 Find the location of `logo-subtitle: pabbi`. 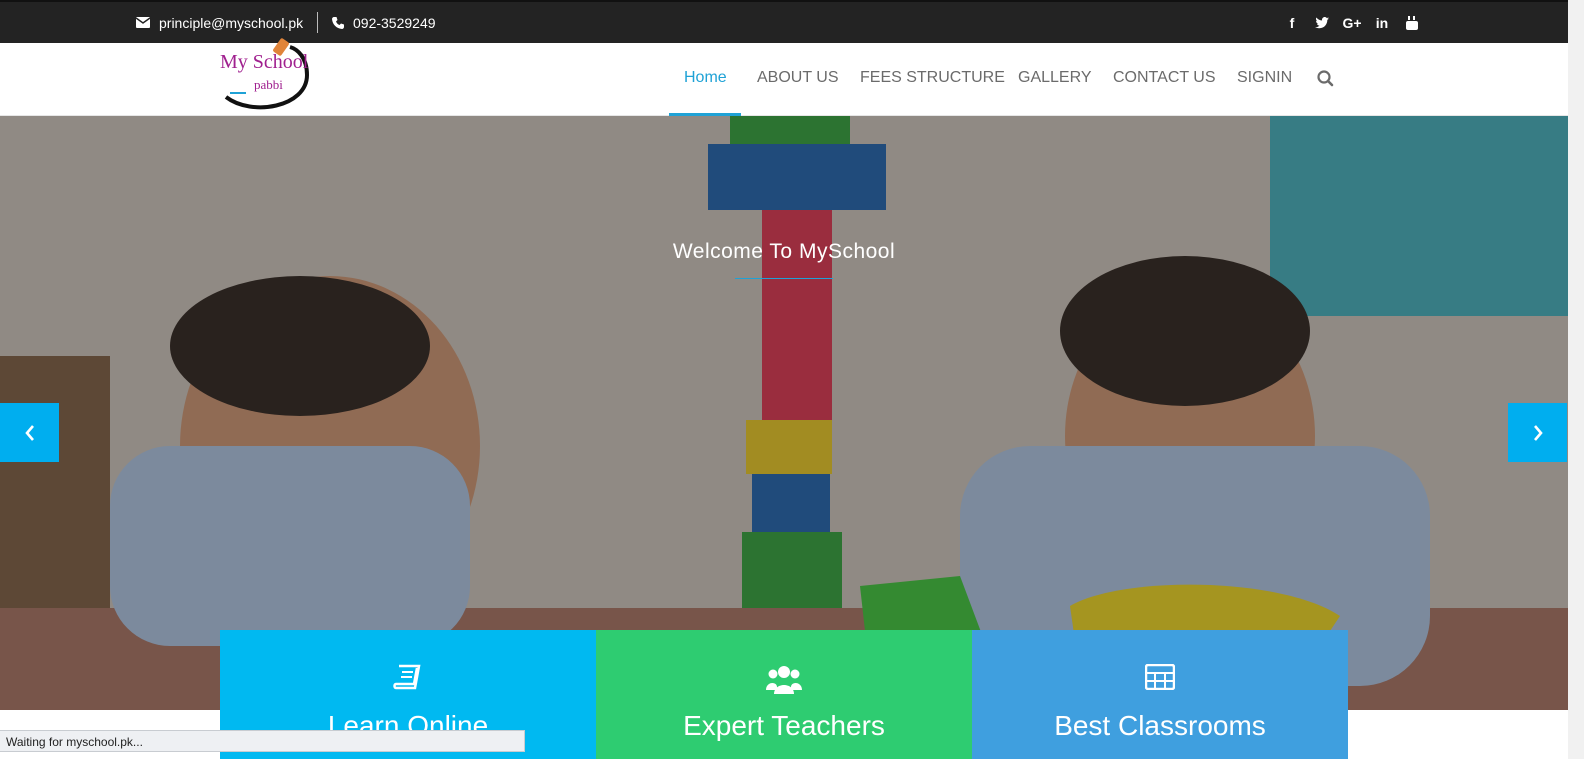

logo-subtitle: pabbi is located at coordinates (268, 84).